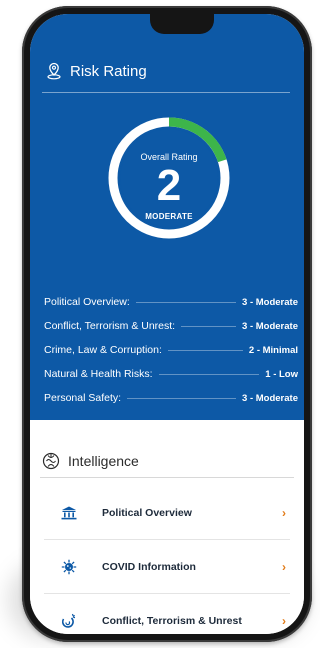  I want to click on risk-rating-title: Risk Rating, so click(108, 71).